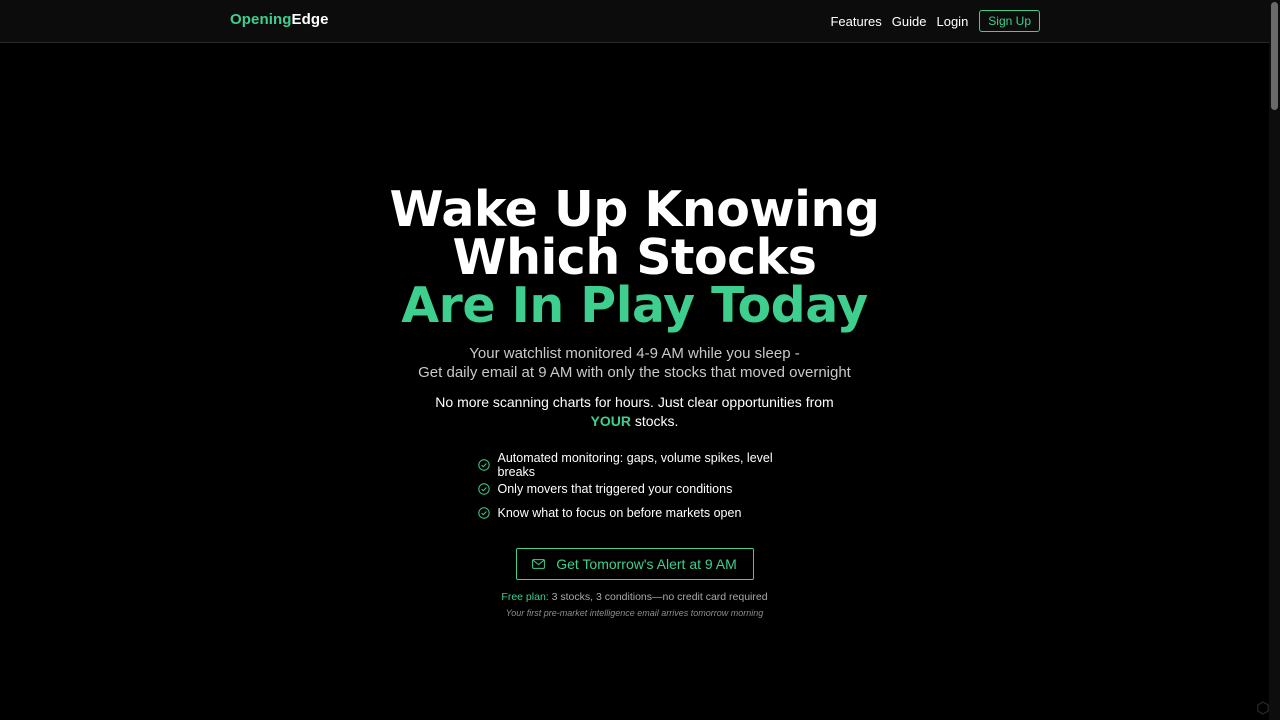 The width and height of the screenshot is (1280, 720). I want to click on nav-link-features: Features, so click(855, 21).